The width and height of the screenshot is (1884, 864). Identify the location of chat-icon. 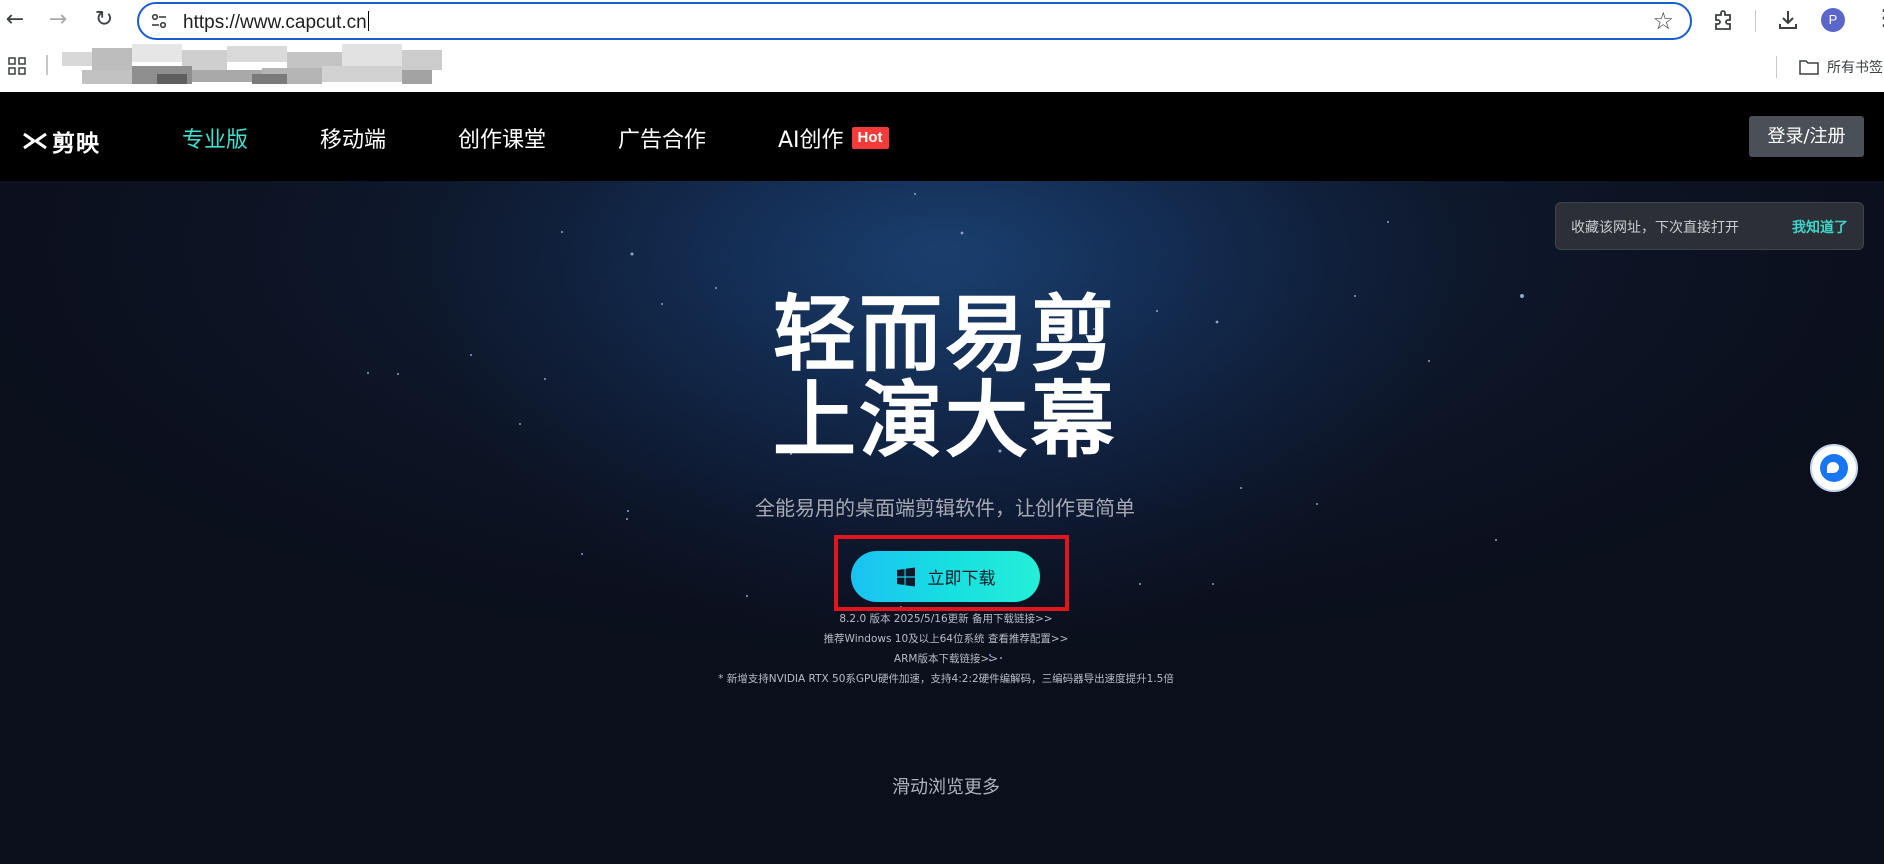
(1834, 468).